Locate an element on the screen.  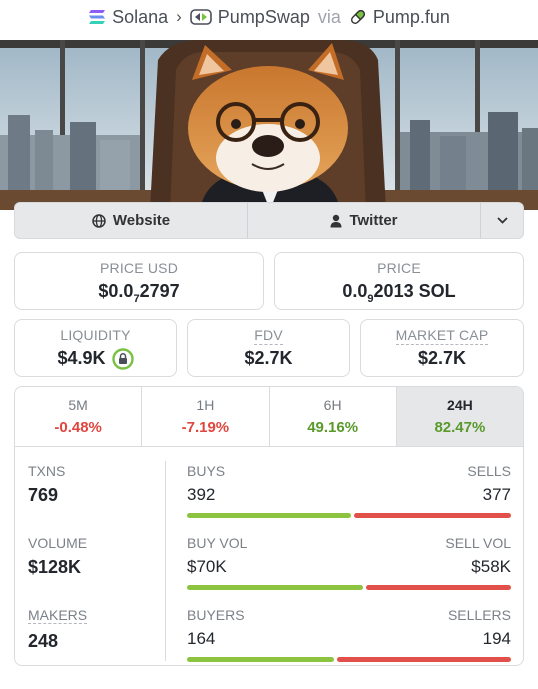
tab-24h-label: 24H is located at coordinates (460, 405).